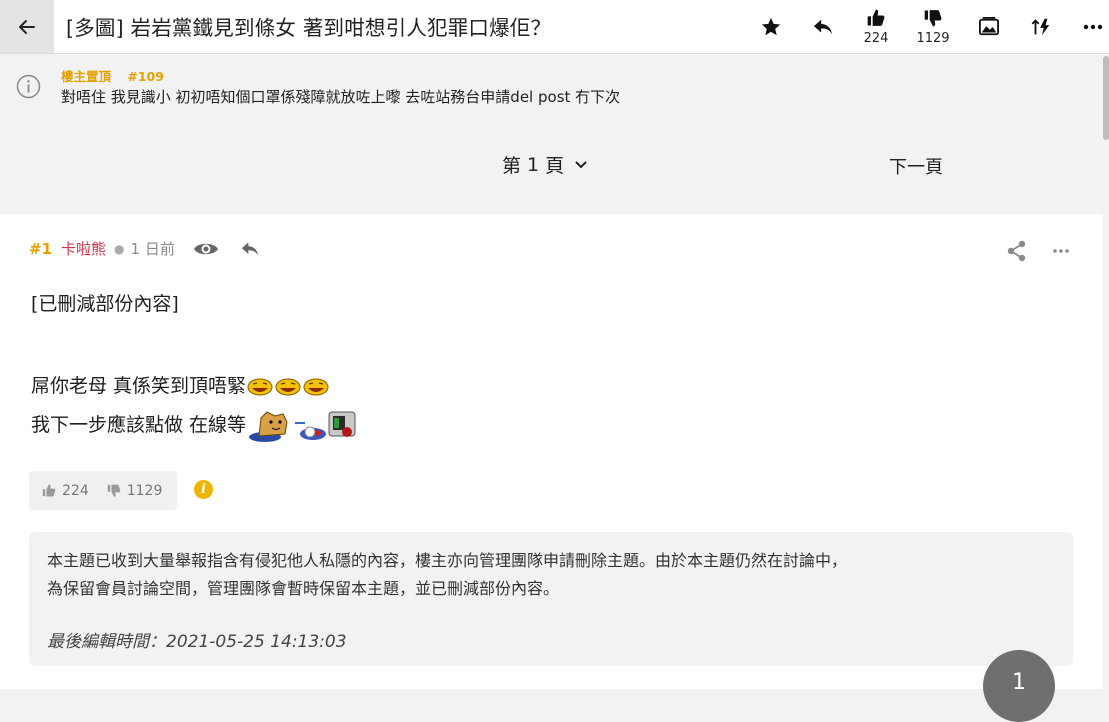  I want to click on post-header: #1 卡啦熊 ● 1 日前, so click(145, 248).